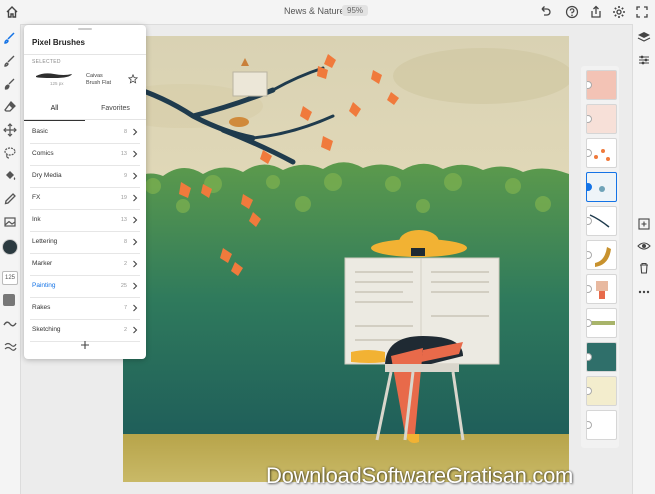 The width and height of the screenshot is (655, 494). Describe the element at coordinates (572, 12) in the screenshot. I see `help-icon` at that location.